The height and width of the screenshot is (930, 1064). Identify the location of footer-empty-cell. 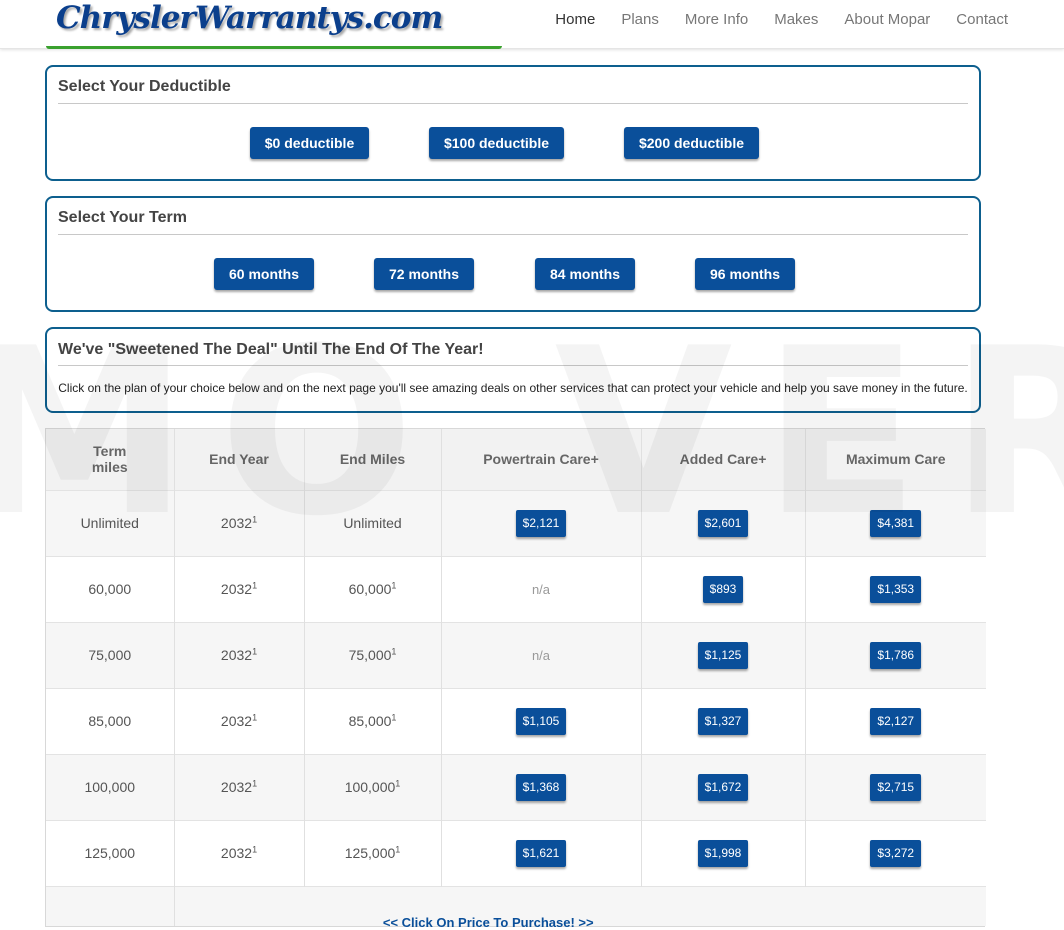
(110, 906).